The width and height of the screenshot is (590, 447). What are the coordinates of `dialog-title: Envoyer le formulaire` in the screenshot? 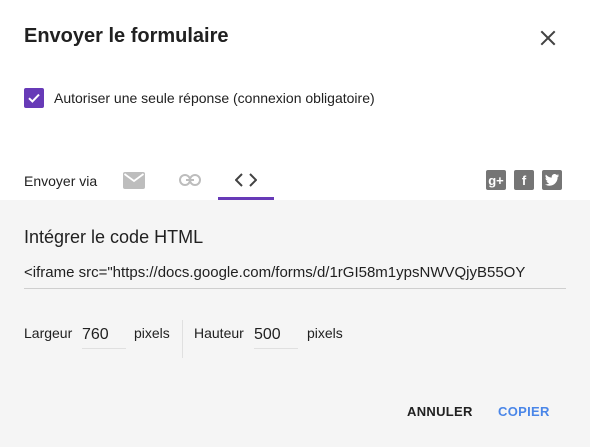 It's located at (126, 36).